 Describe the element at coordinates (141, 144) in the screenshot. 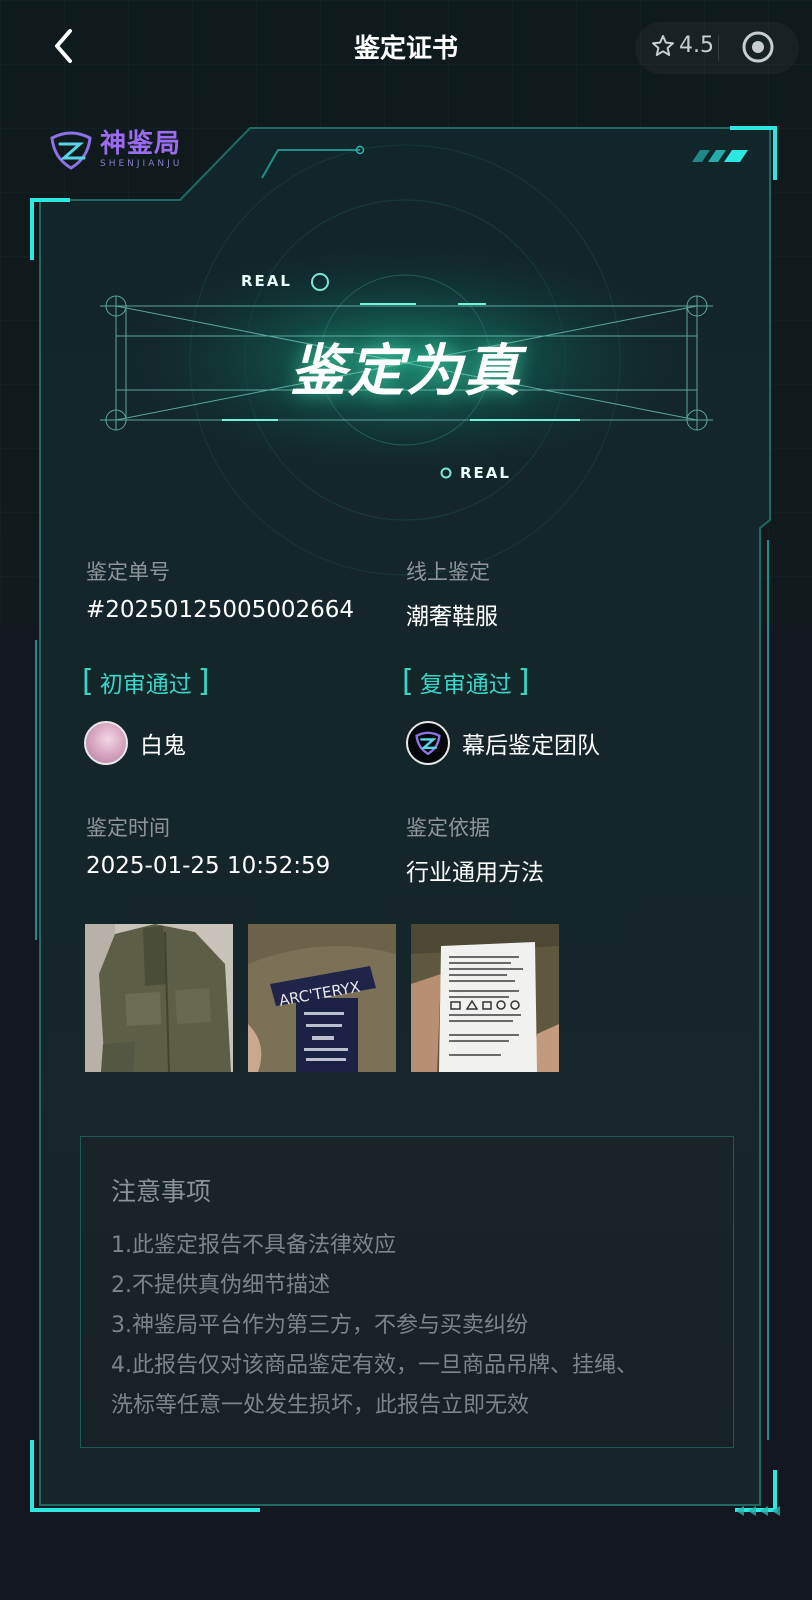

I see `logo-name: 神鉴局` at that location.